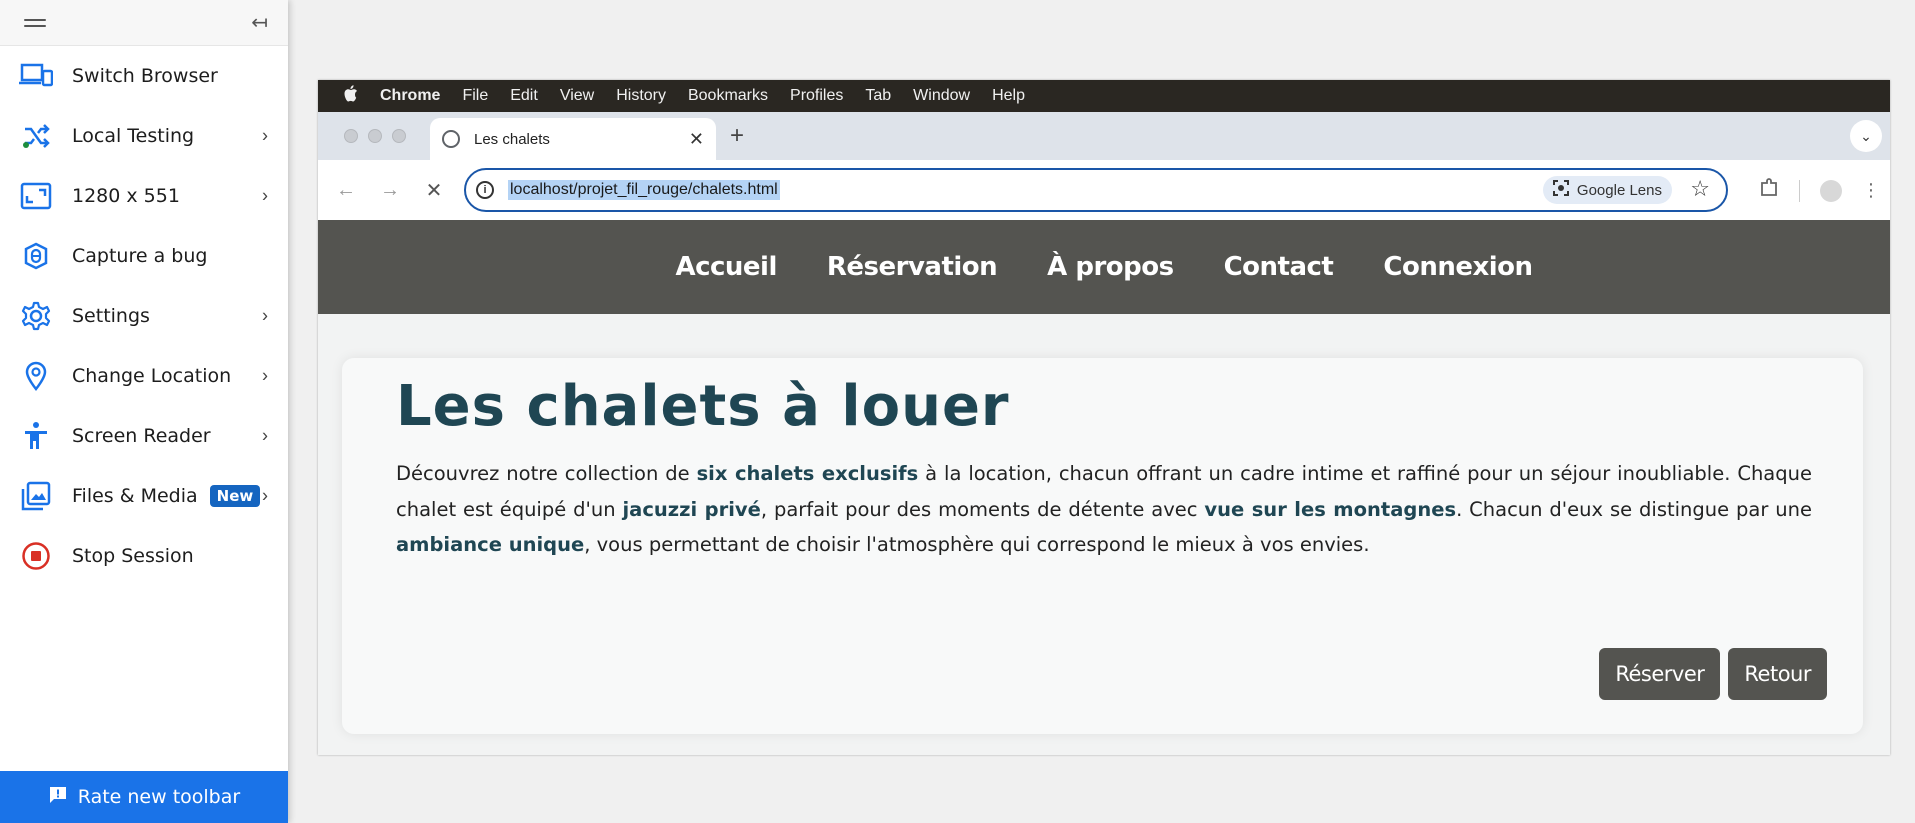 This screenshot has width=1915, height=823. I want to click on local-testing-label: Local Testing, so click(133, 136).